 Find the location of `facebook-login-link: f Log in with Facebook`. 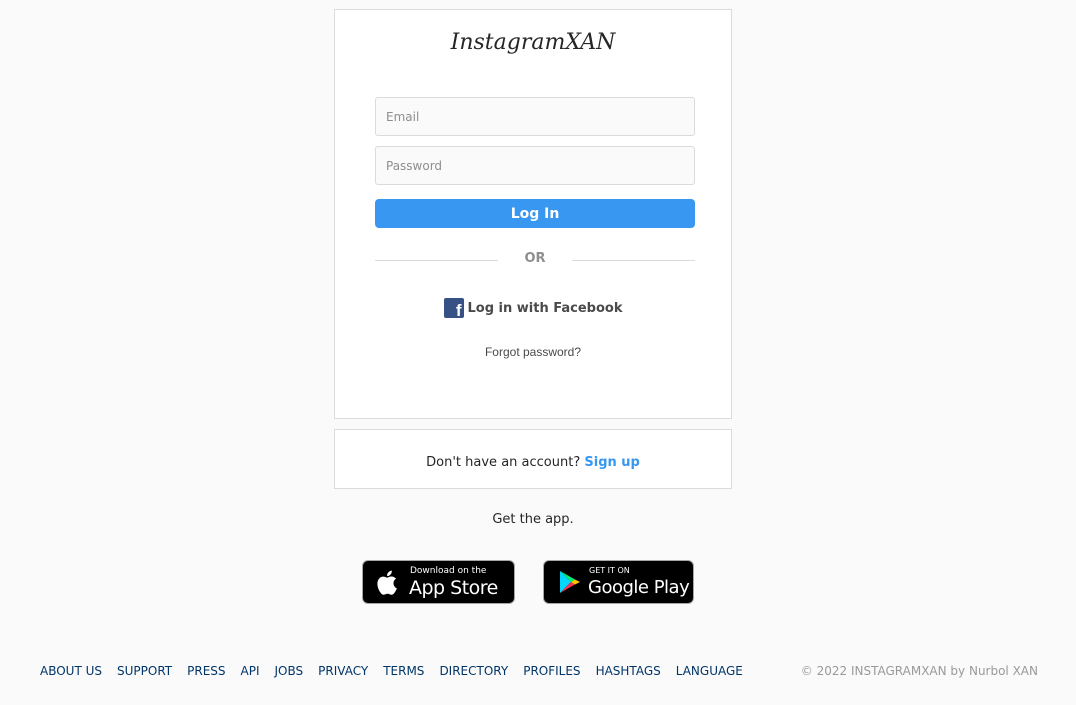

facebook-login-link: f Log in with Facebook is located at coordinates (533, 308).